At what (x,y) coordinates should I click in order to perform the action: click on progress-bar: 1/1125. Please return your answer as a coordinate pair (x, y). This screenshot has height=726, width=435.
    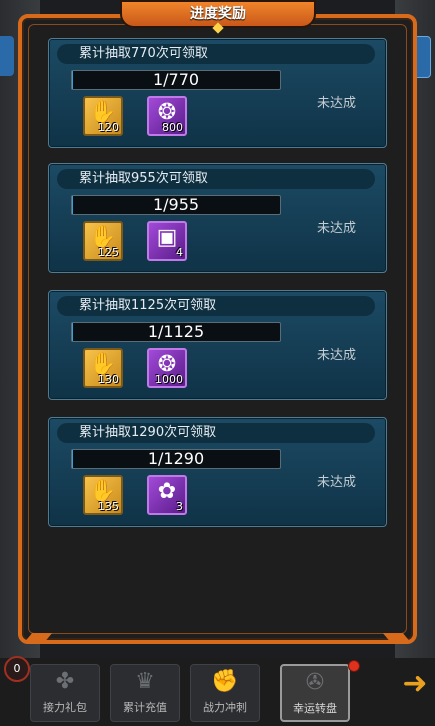
    Looking at the image, I should click on (176, 332).